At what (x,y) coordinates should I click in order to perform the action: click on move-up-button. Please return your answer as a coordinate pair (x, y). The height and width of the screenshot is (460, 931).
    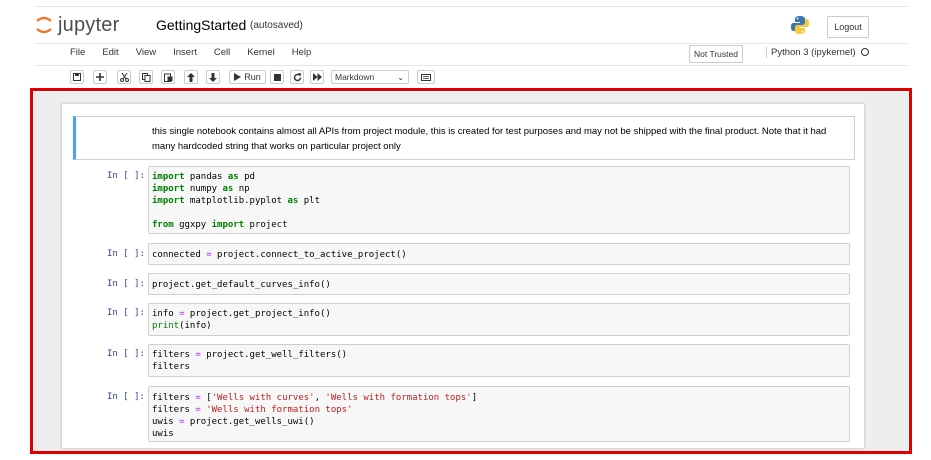
    Looking at the image, I should click on (191, 77).